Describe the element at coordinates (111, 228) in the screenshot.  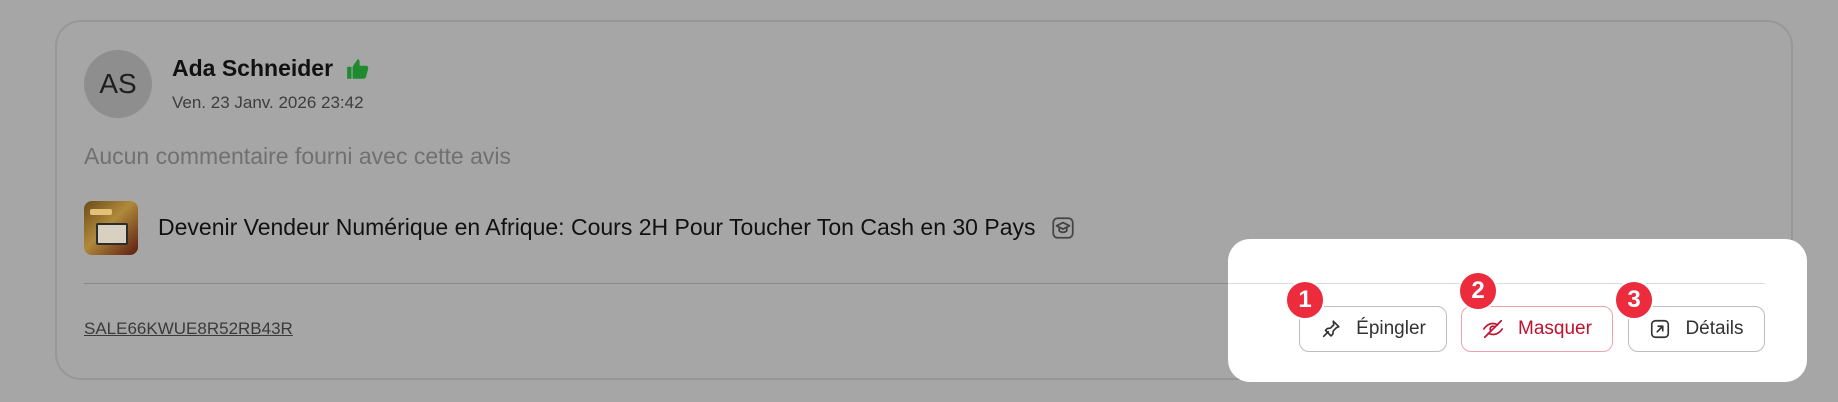
I see `product-thumbnail` at that location.